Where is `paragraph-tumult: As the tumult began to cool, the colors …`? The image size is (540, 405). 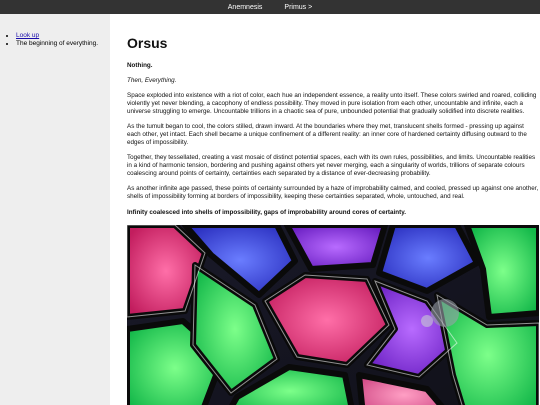 paragraph-tumult: As the tumult began to cool, the colors … is located at coordinates (327, 135).